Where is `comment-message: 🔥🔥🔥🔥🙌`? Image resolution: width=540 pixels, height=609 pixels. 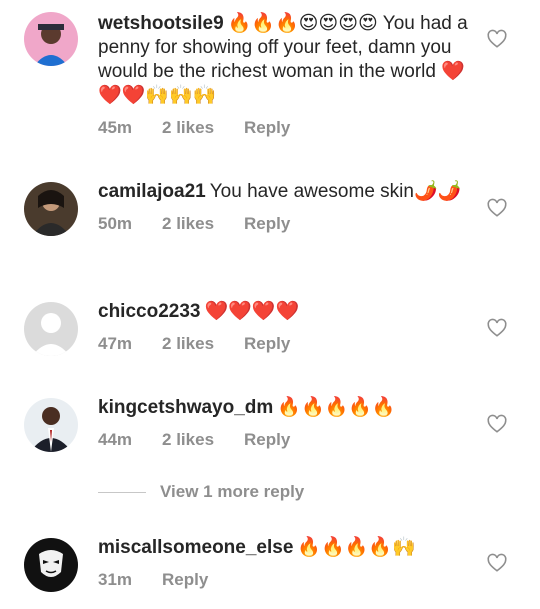 comment-message: 🔥🔥🔥🔥🙌 is located at coordinates (356, 547).